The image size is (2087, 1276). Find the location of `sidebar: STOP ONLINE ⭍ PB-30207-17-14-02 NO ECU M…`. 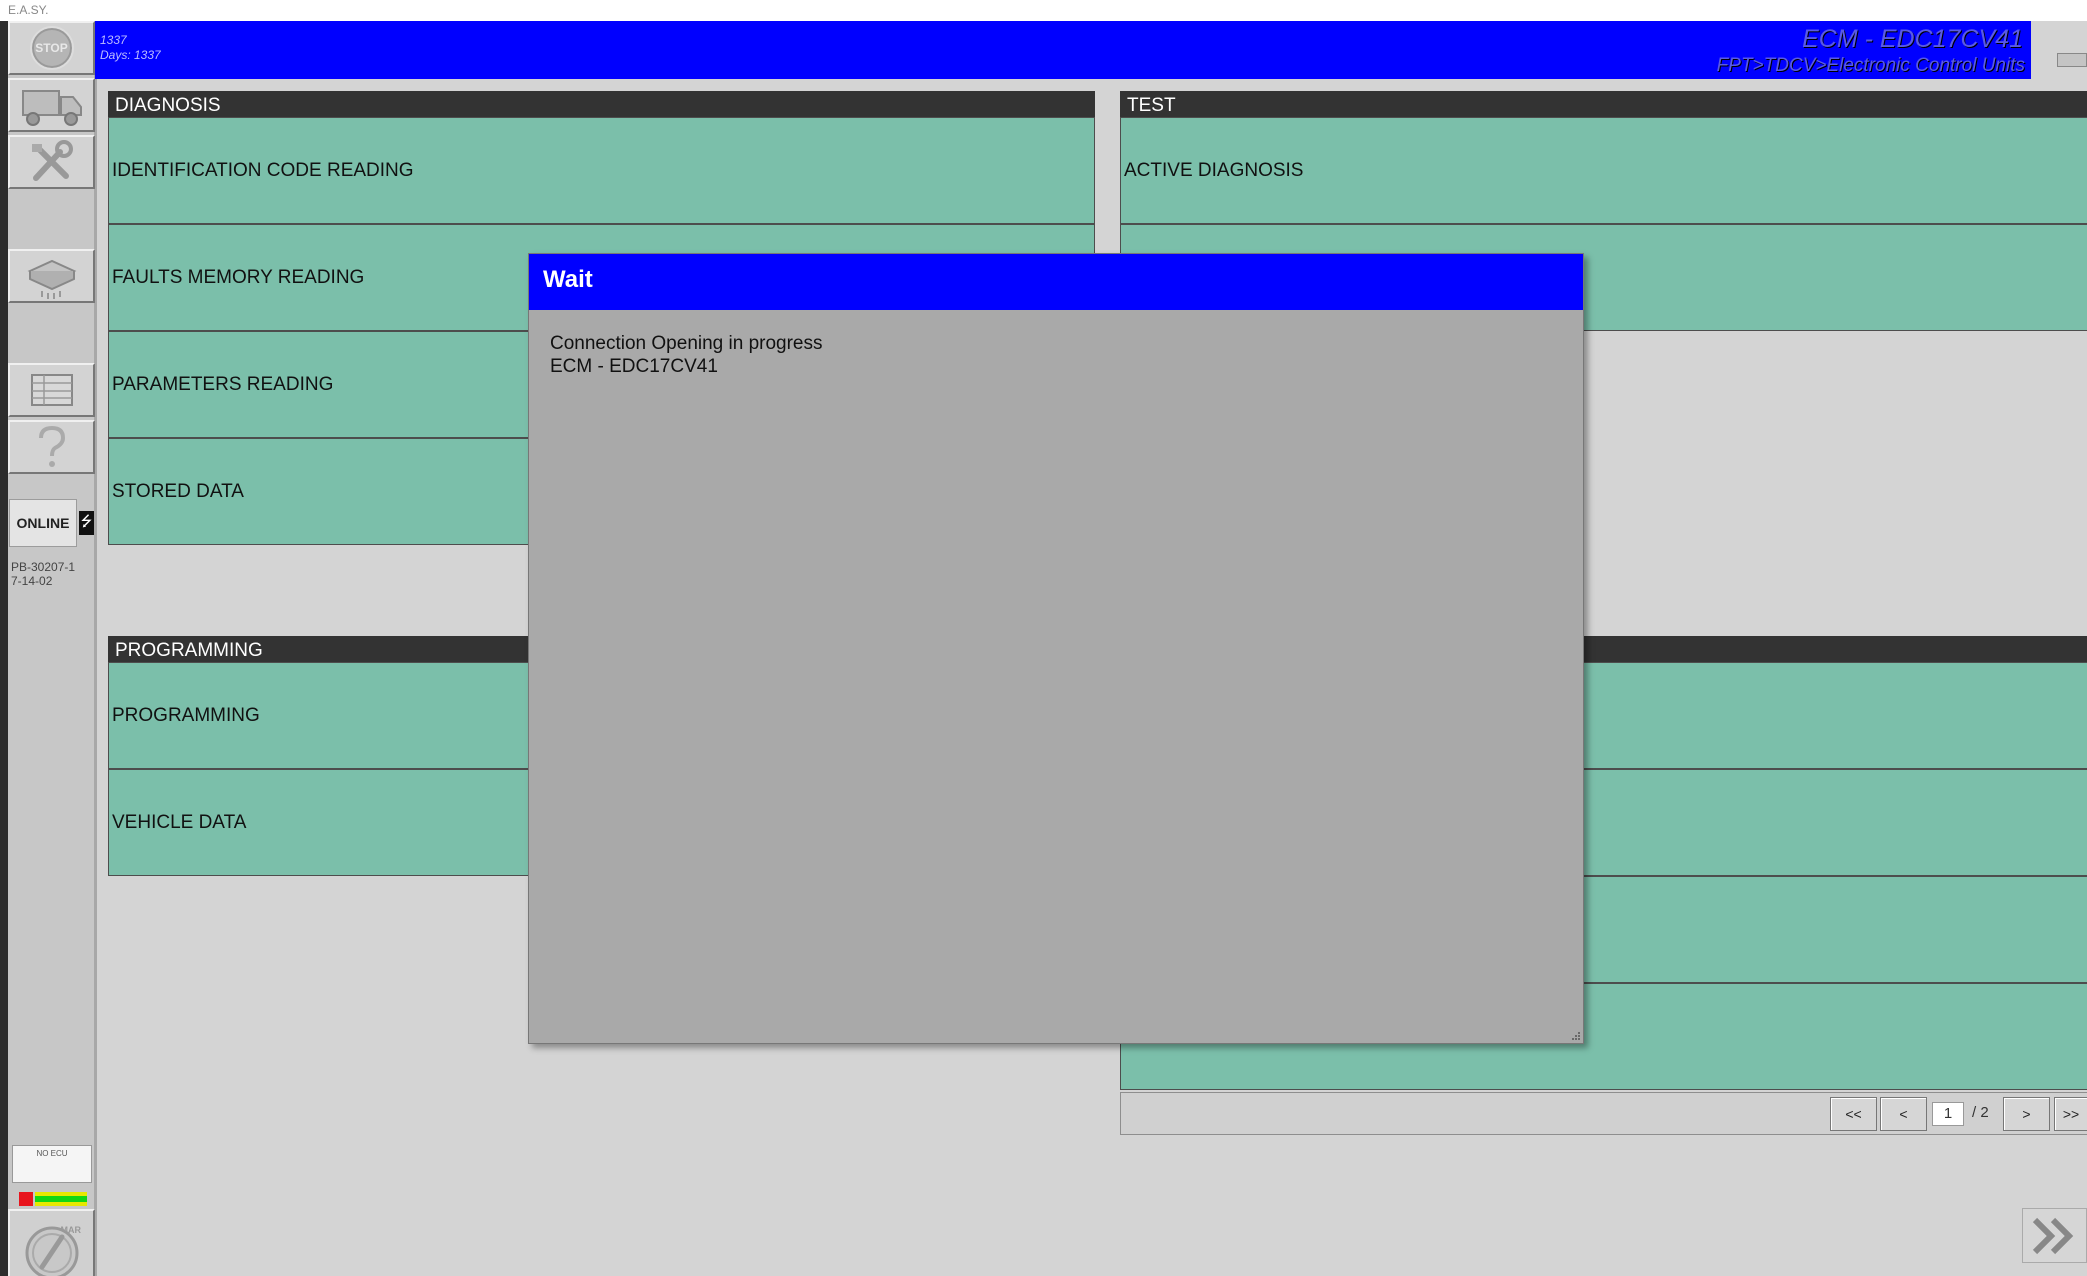

sidebar: STOP ONLINE ⭍ PB-30207-17-14-02 NO ECU M… is located at coordinates (48, 648).